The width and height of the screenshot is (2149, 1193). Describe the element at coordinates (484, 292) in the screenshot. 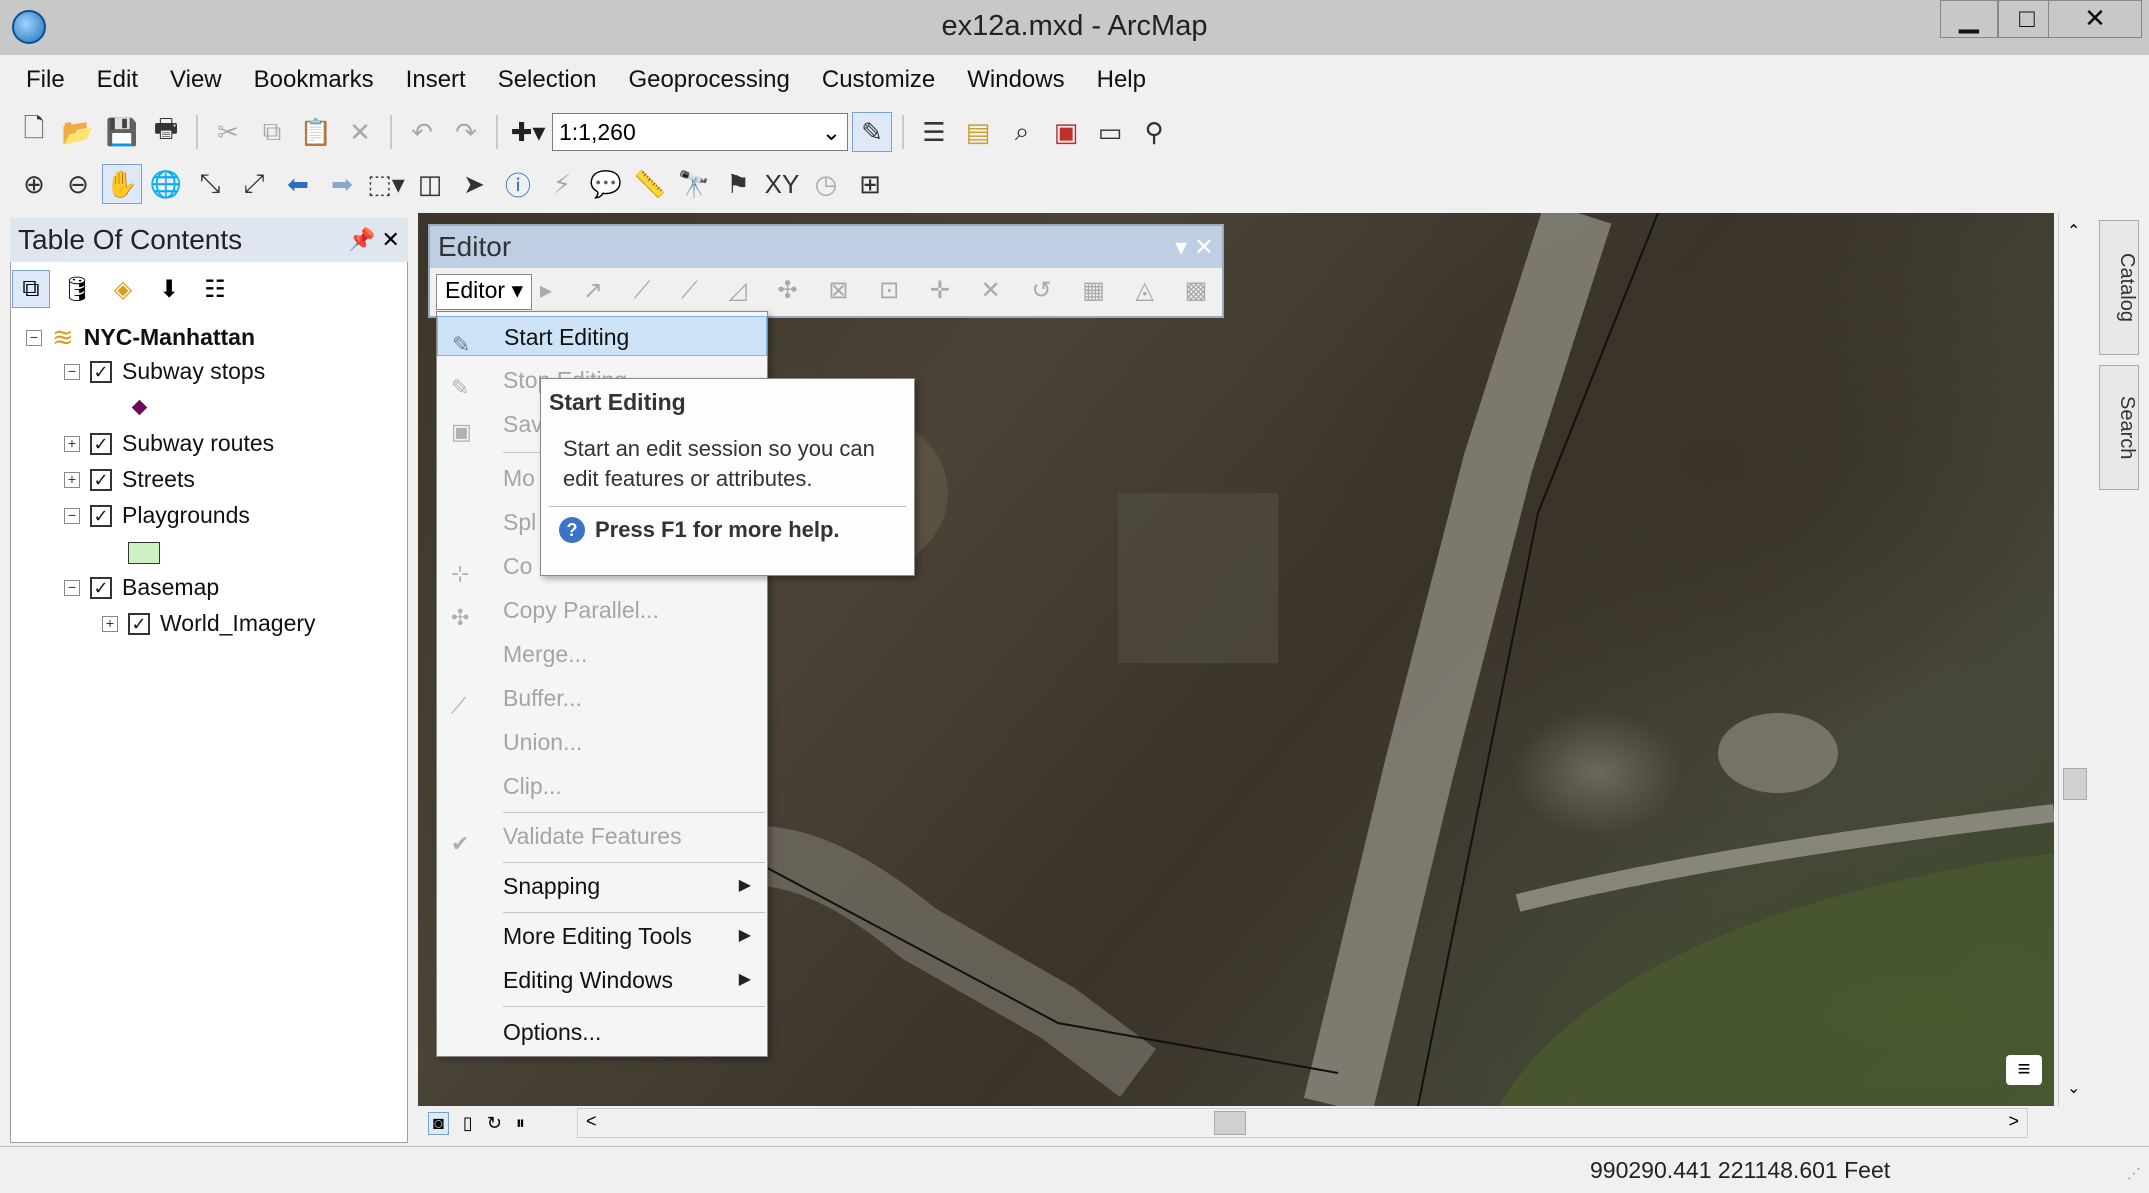

I see `editor-menu-button: Editor ▾` at that location.